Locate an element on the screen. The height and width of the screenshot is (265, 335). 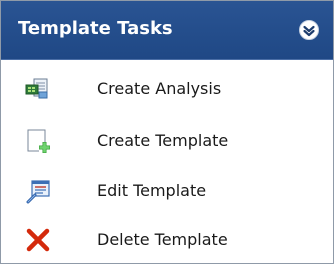
double-chevron-up-icon is located at coordinates (309, 30).